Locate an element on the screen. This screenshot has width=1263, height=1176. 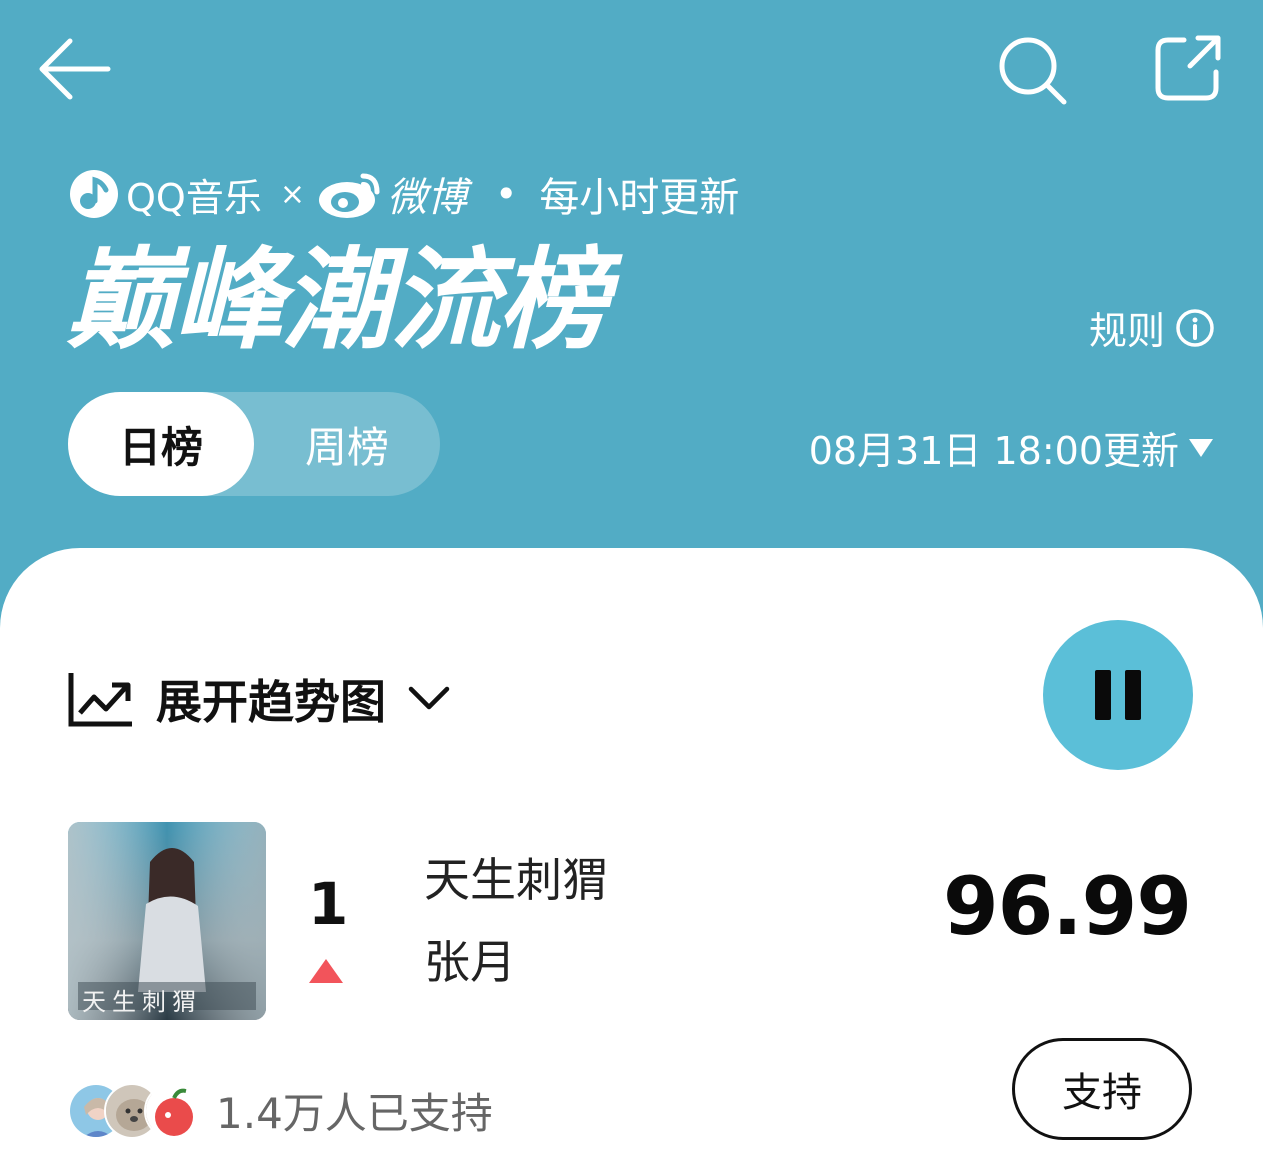
top-bar is located at coordinates (631, 70).